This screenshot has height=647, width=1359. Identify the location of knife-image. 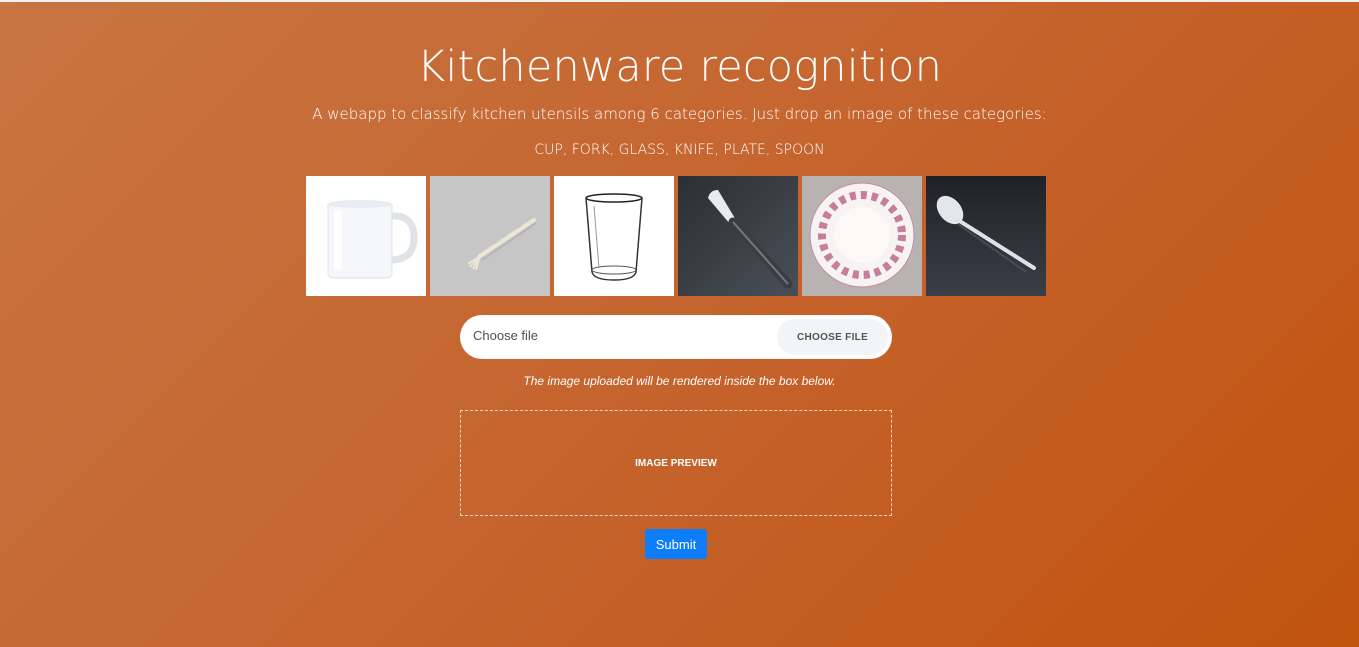
(738, 236).